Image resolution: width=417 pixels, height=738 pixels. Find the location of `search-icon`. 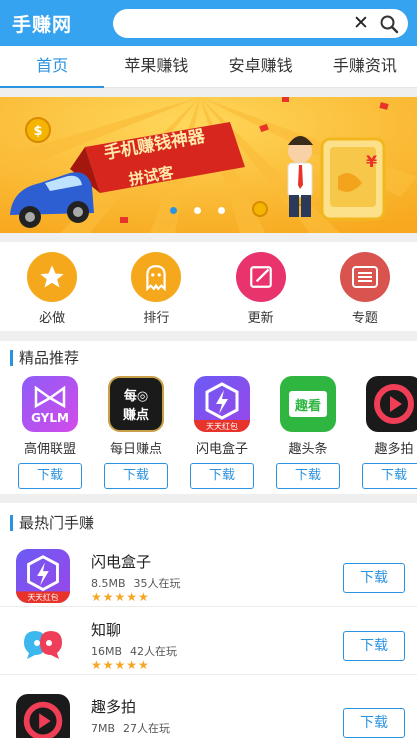

search-icon is located at coordinates (389, 24).